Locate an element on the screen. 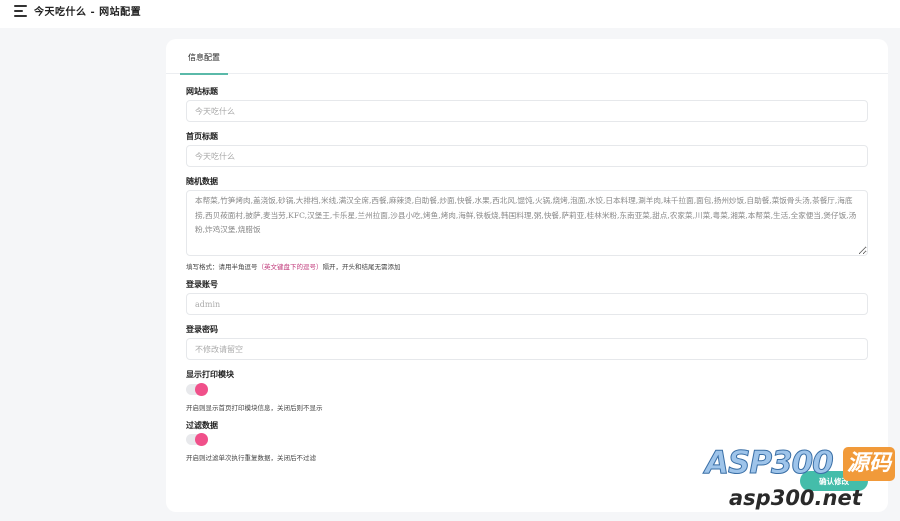 This screenshot has height=521, width=900. top-bar: 今天吃什么 - 网站配置 is located at coordinates (450, 14).